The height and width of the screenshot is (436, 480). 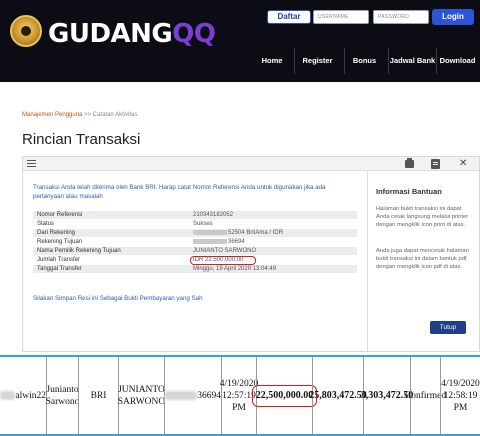 I want to click on record-date-submitted: 4/19/2020 12:57:19 PM, so click(x=239, y=395).